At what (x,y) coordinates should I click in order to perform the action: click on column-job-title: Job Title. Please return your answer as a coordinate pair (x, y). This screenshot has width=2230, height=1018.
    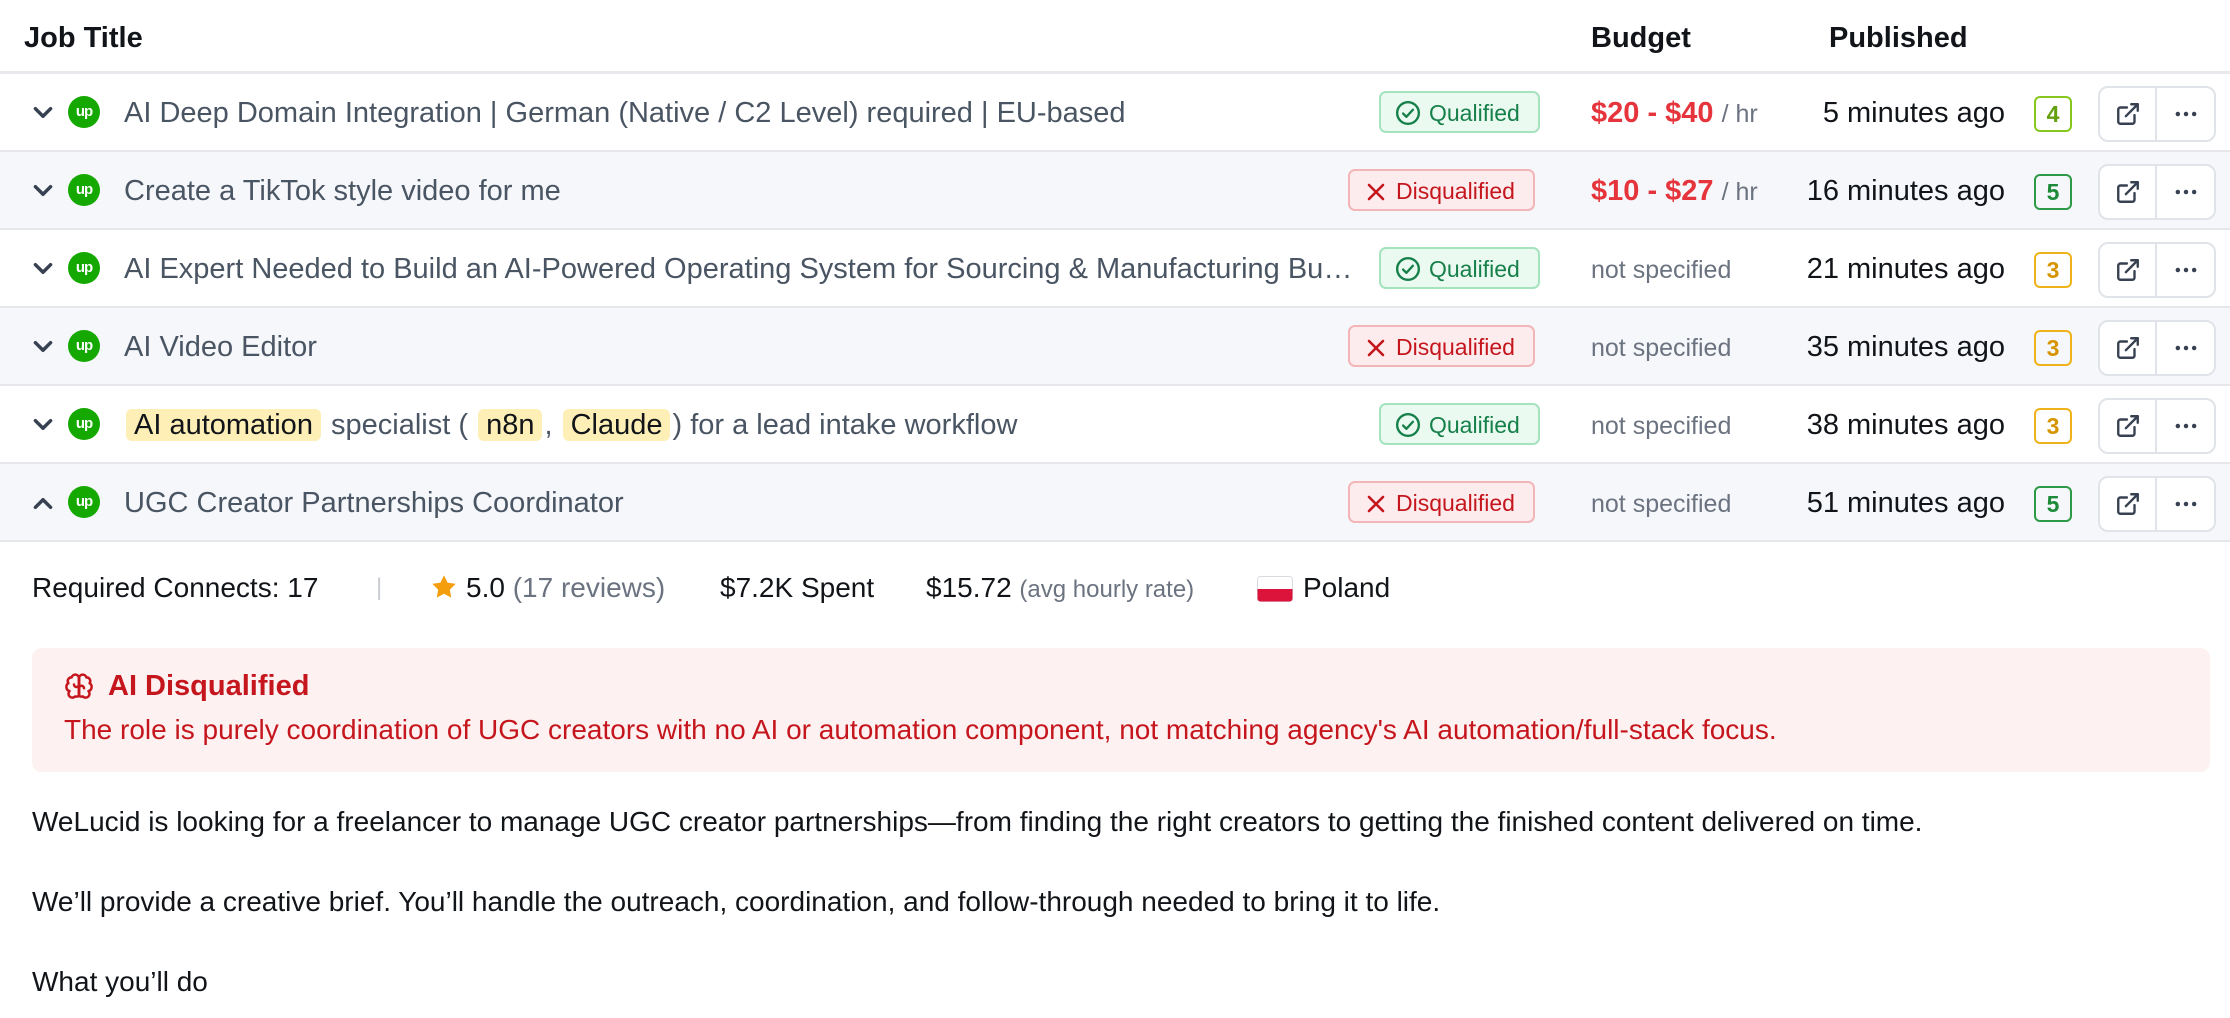
    Looking at the image, I should click on (83, 38).